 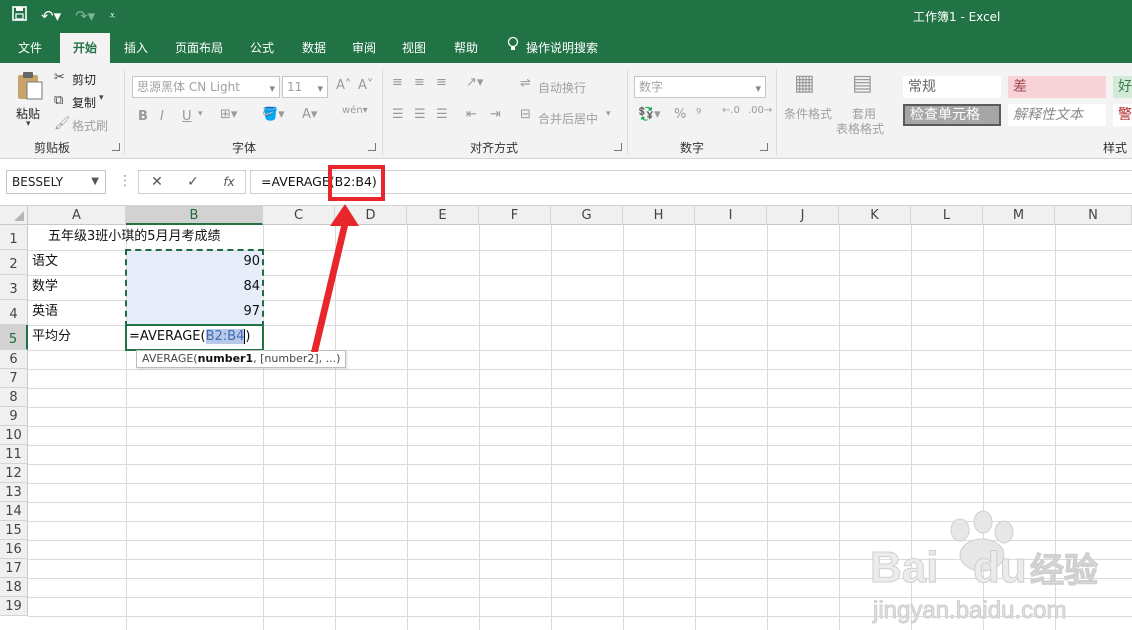 What do you see at coordinates (904, 567) in the screenshot?
I see `svg-text: Bai` at bounding box center [904, 567].